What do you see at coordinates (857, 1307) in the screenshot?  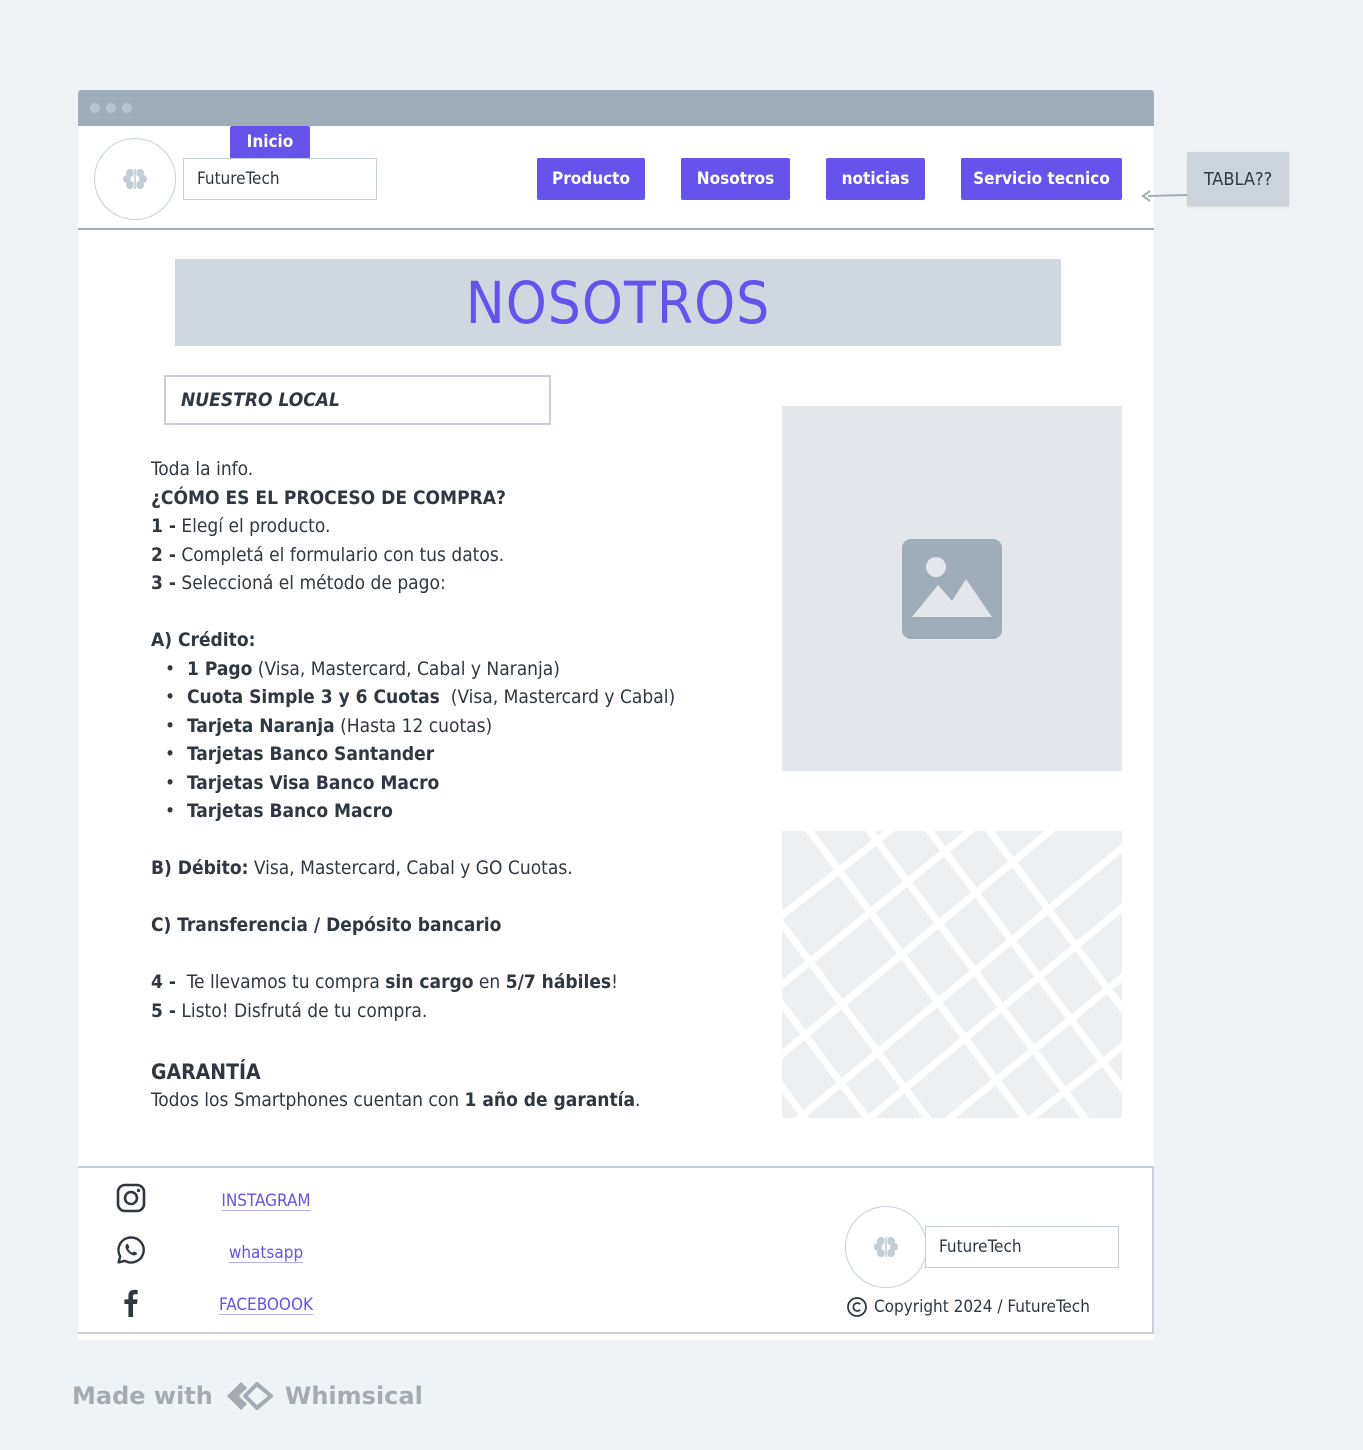 I see `copyright-icon` at bounding box center [857, 1307].